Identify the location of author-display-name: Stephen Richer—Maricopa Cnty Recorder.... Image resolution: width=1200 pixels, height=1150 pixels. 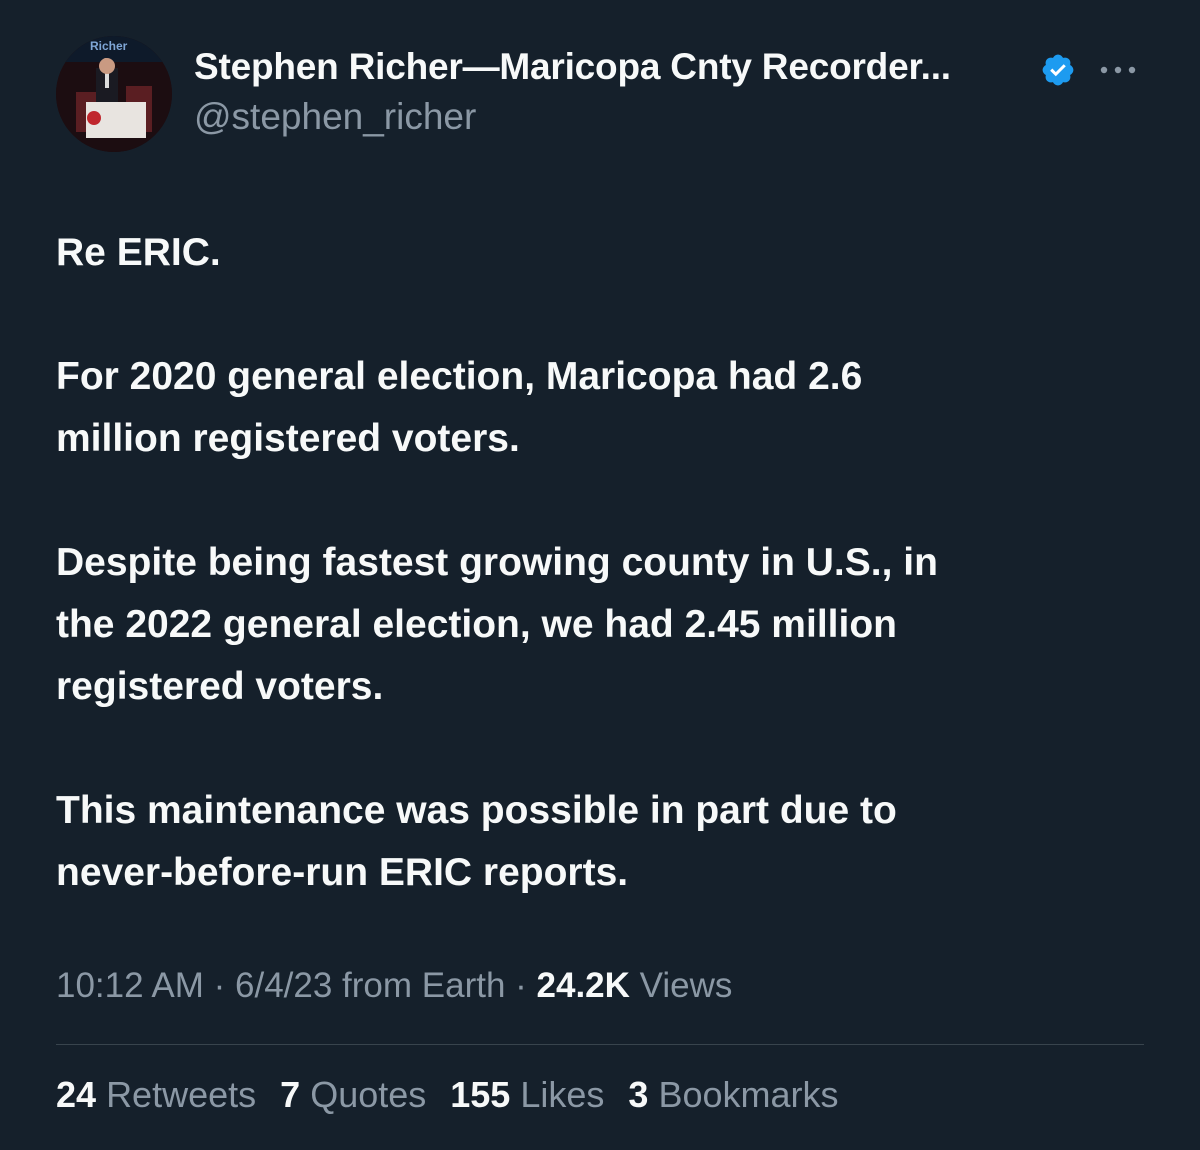
(572, 67).